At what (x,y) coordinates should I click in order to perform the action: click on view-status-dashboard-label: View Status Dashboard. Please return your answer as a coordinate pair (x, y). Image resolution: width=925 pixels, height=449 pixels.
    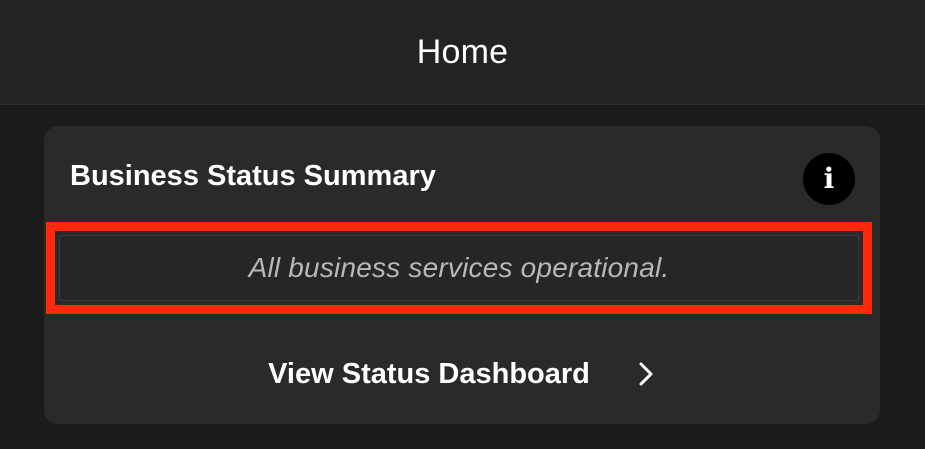
    Looking at the image, I should click on (429, 373).